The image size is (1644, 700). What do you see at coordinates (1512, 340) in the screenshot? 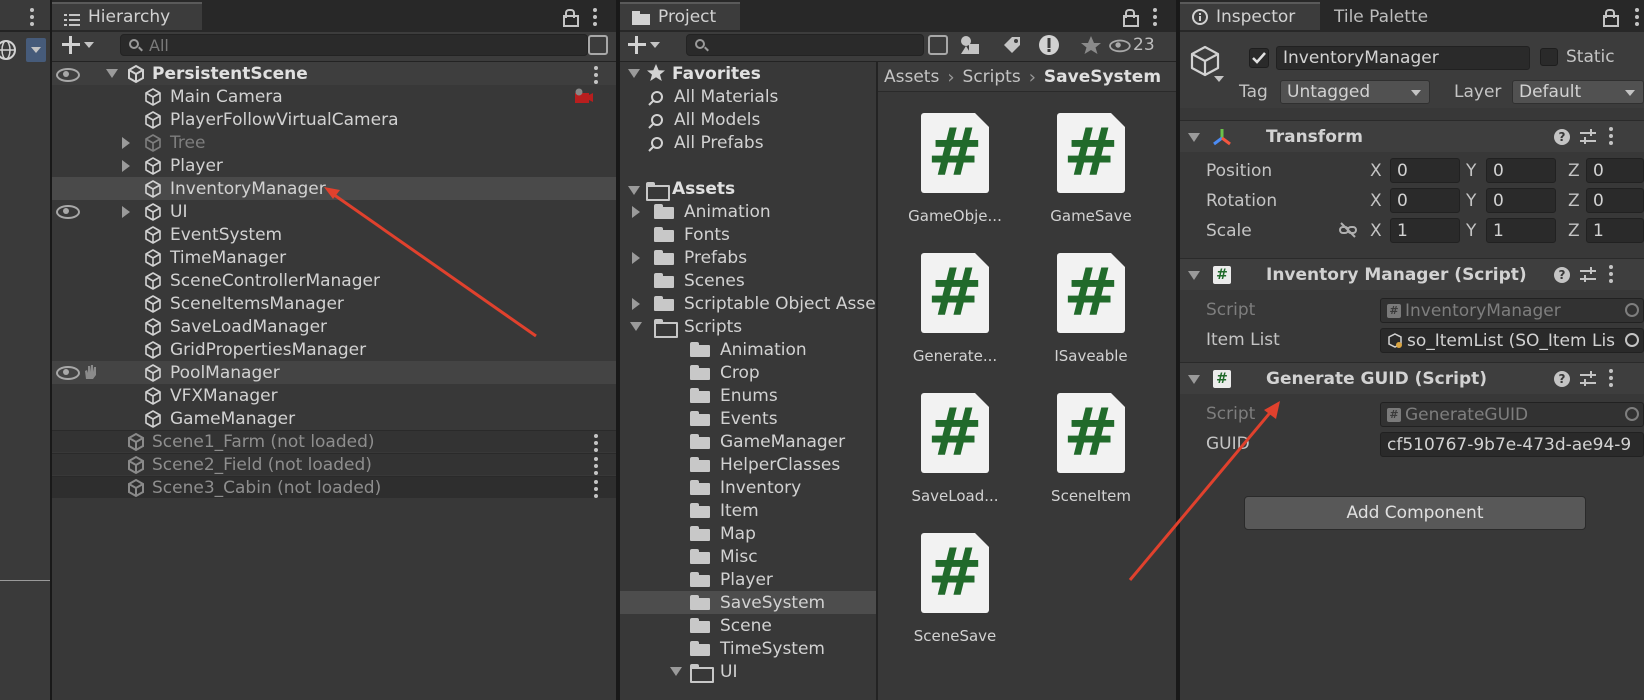
I see `item-list-field: so_ItemList (SO_Item Lis` at bounding box center [1512, 340].